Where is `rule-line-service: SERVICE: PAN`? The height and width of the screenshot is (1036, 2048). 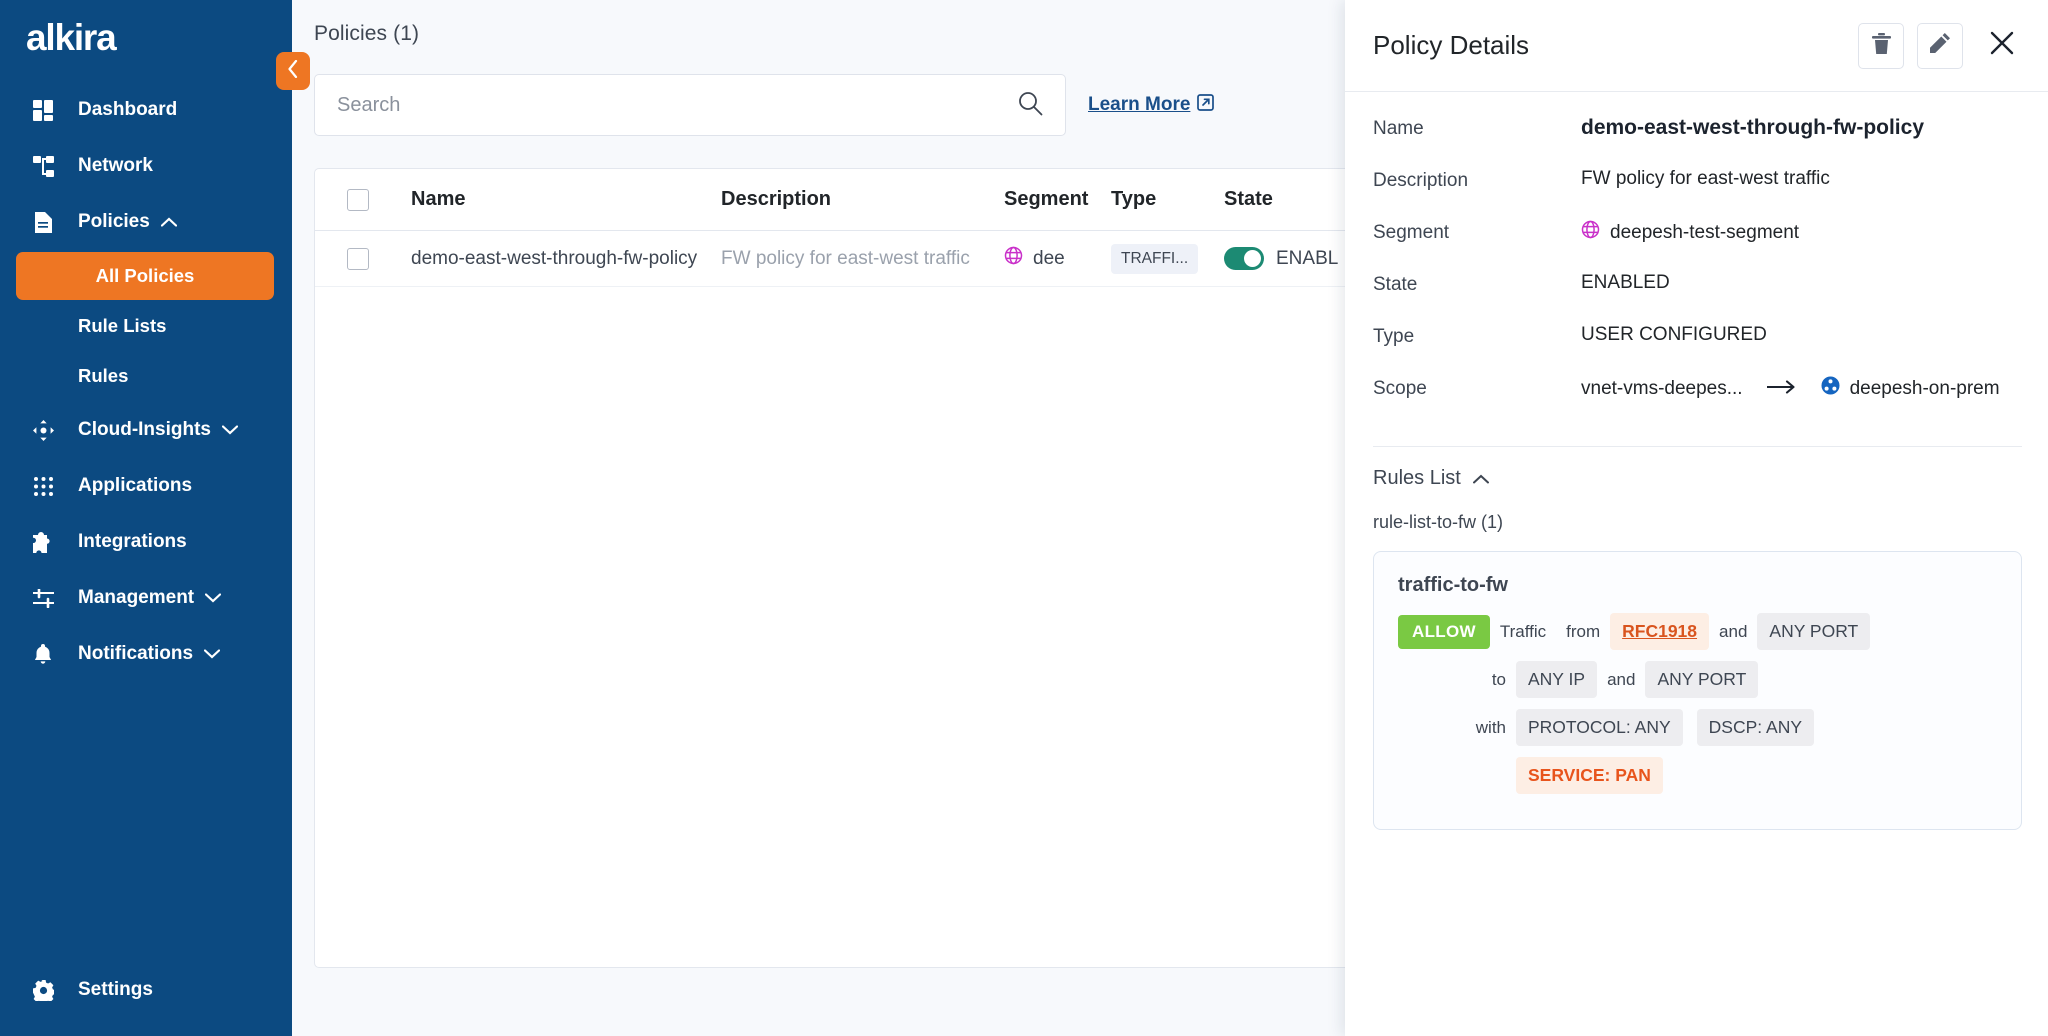
rule-line-service: SERVICE: PAN is located at coordinates (1697, 775).